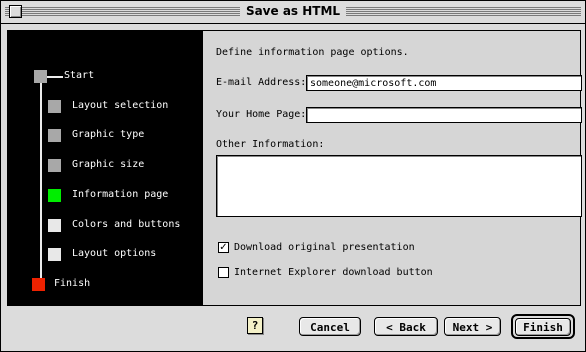 Image resolution: width=586 pixels, height=352 pixels. Describe the element at coordinates (38, 284) in the screenshot. I see `step-finish-marker` at that location.